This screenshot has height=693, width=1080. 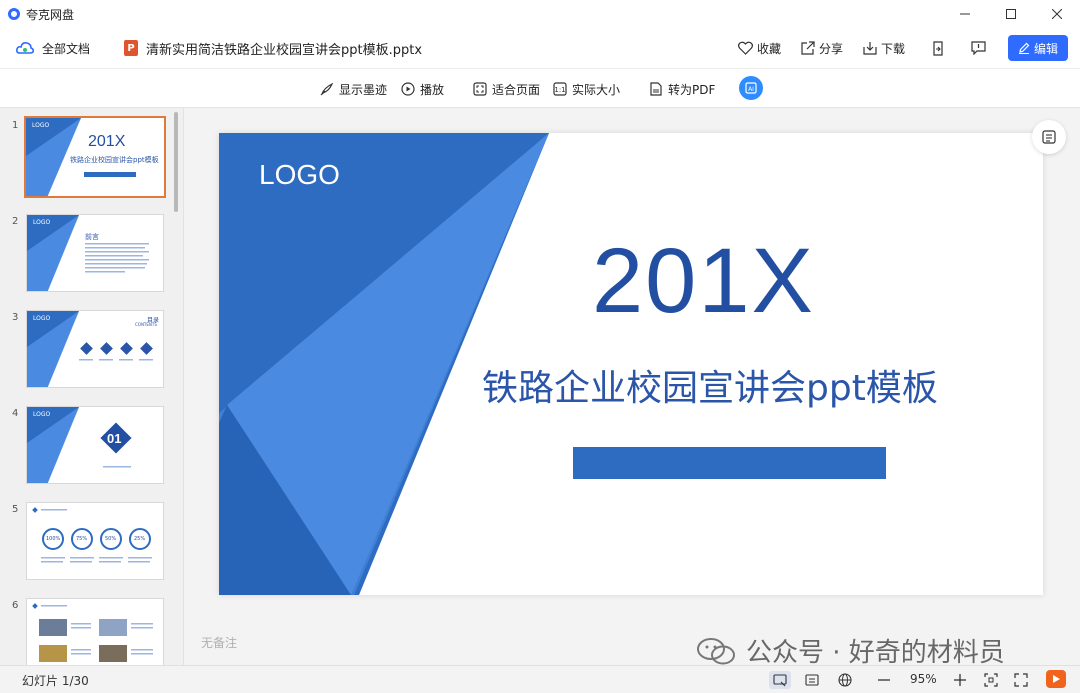 I want to click on pptx-file-icon: P, so click(x=131, y=48).